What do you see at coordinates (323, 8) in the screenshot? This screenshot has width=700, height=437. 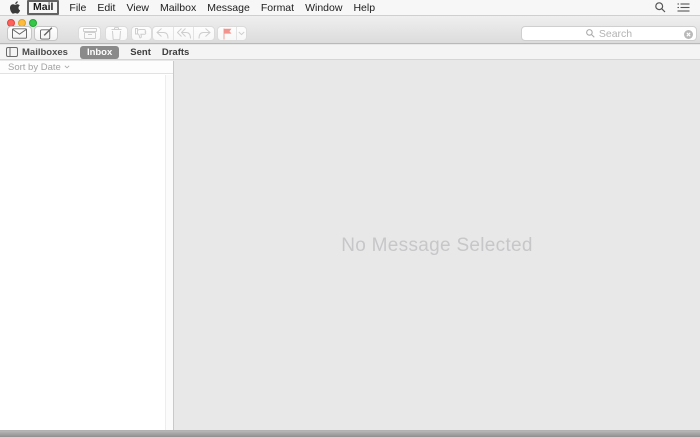 I see `menu-item-window: Window` at bounding box center [323, 8].